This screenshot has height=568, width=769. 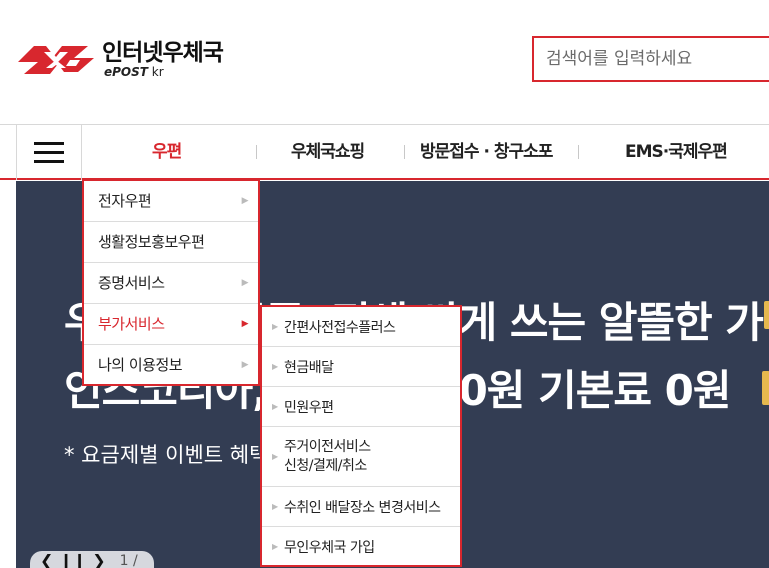 I want to click on banner-pager: ❮ ❙❙ ❯ 1 / 6, so click(x=92, y=559).